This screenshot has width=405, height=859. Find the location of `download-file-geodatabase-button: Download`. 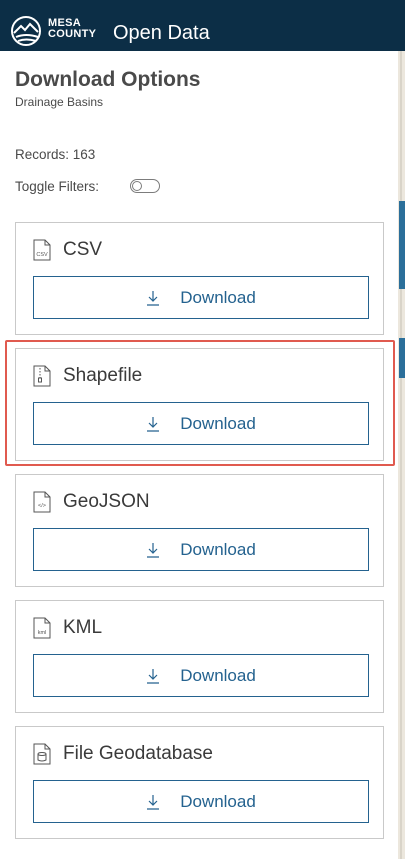

download-file-geodatabase-button: Download is located at coordinates (201, 801).